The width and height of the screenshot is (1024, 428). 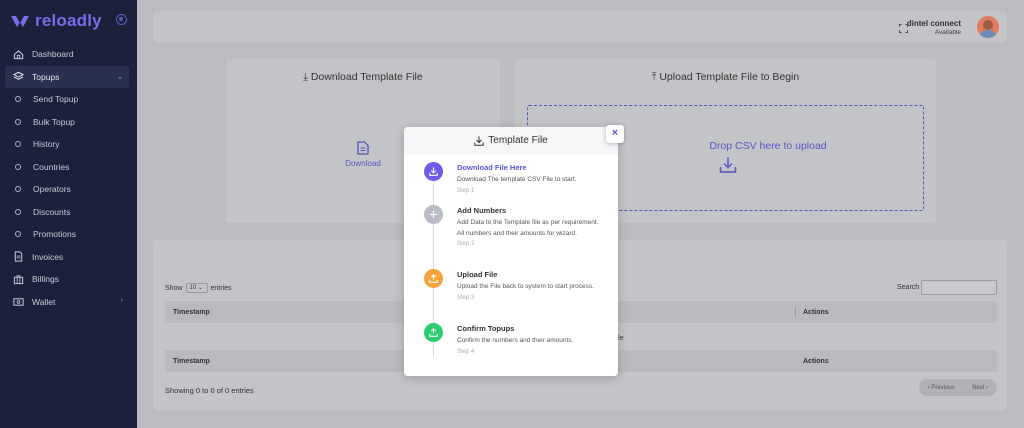 I want to click on layers-icon, so click(x=18, y=76).